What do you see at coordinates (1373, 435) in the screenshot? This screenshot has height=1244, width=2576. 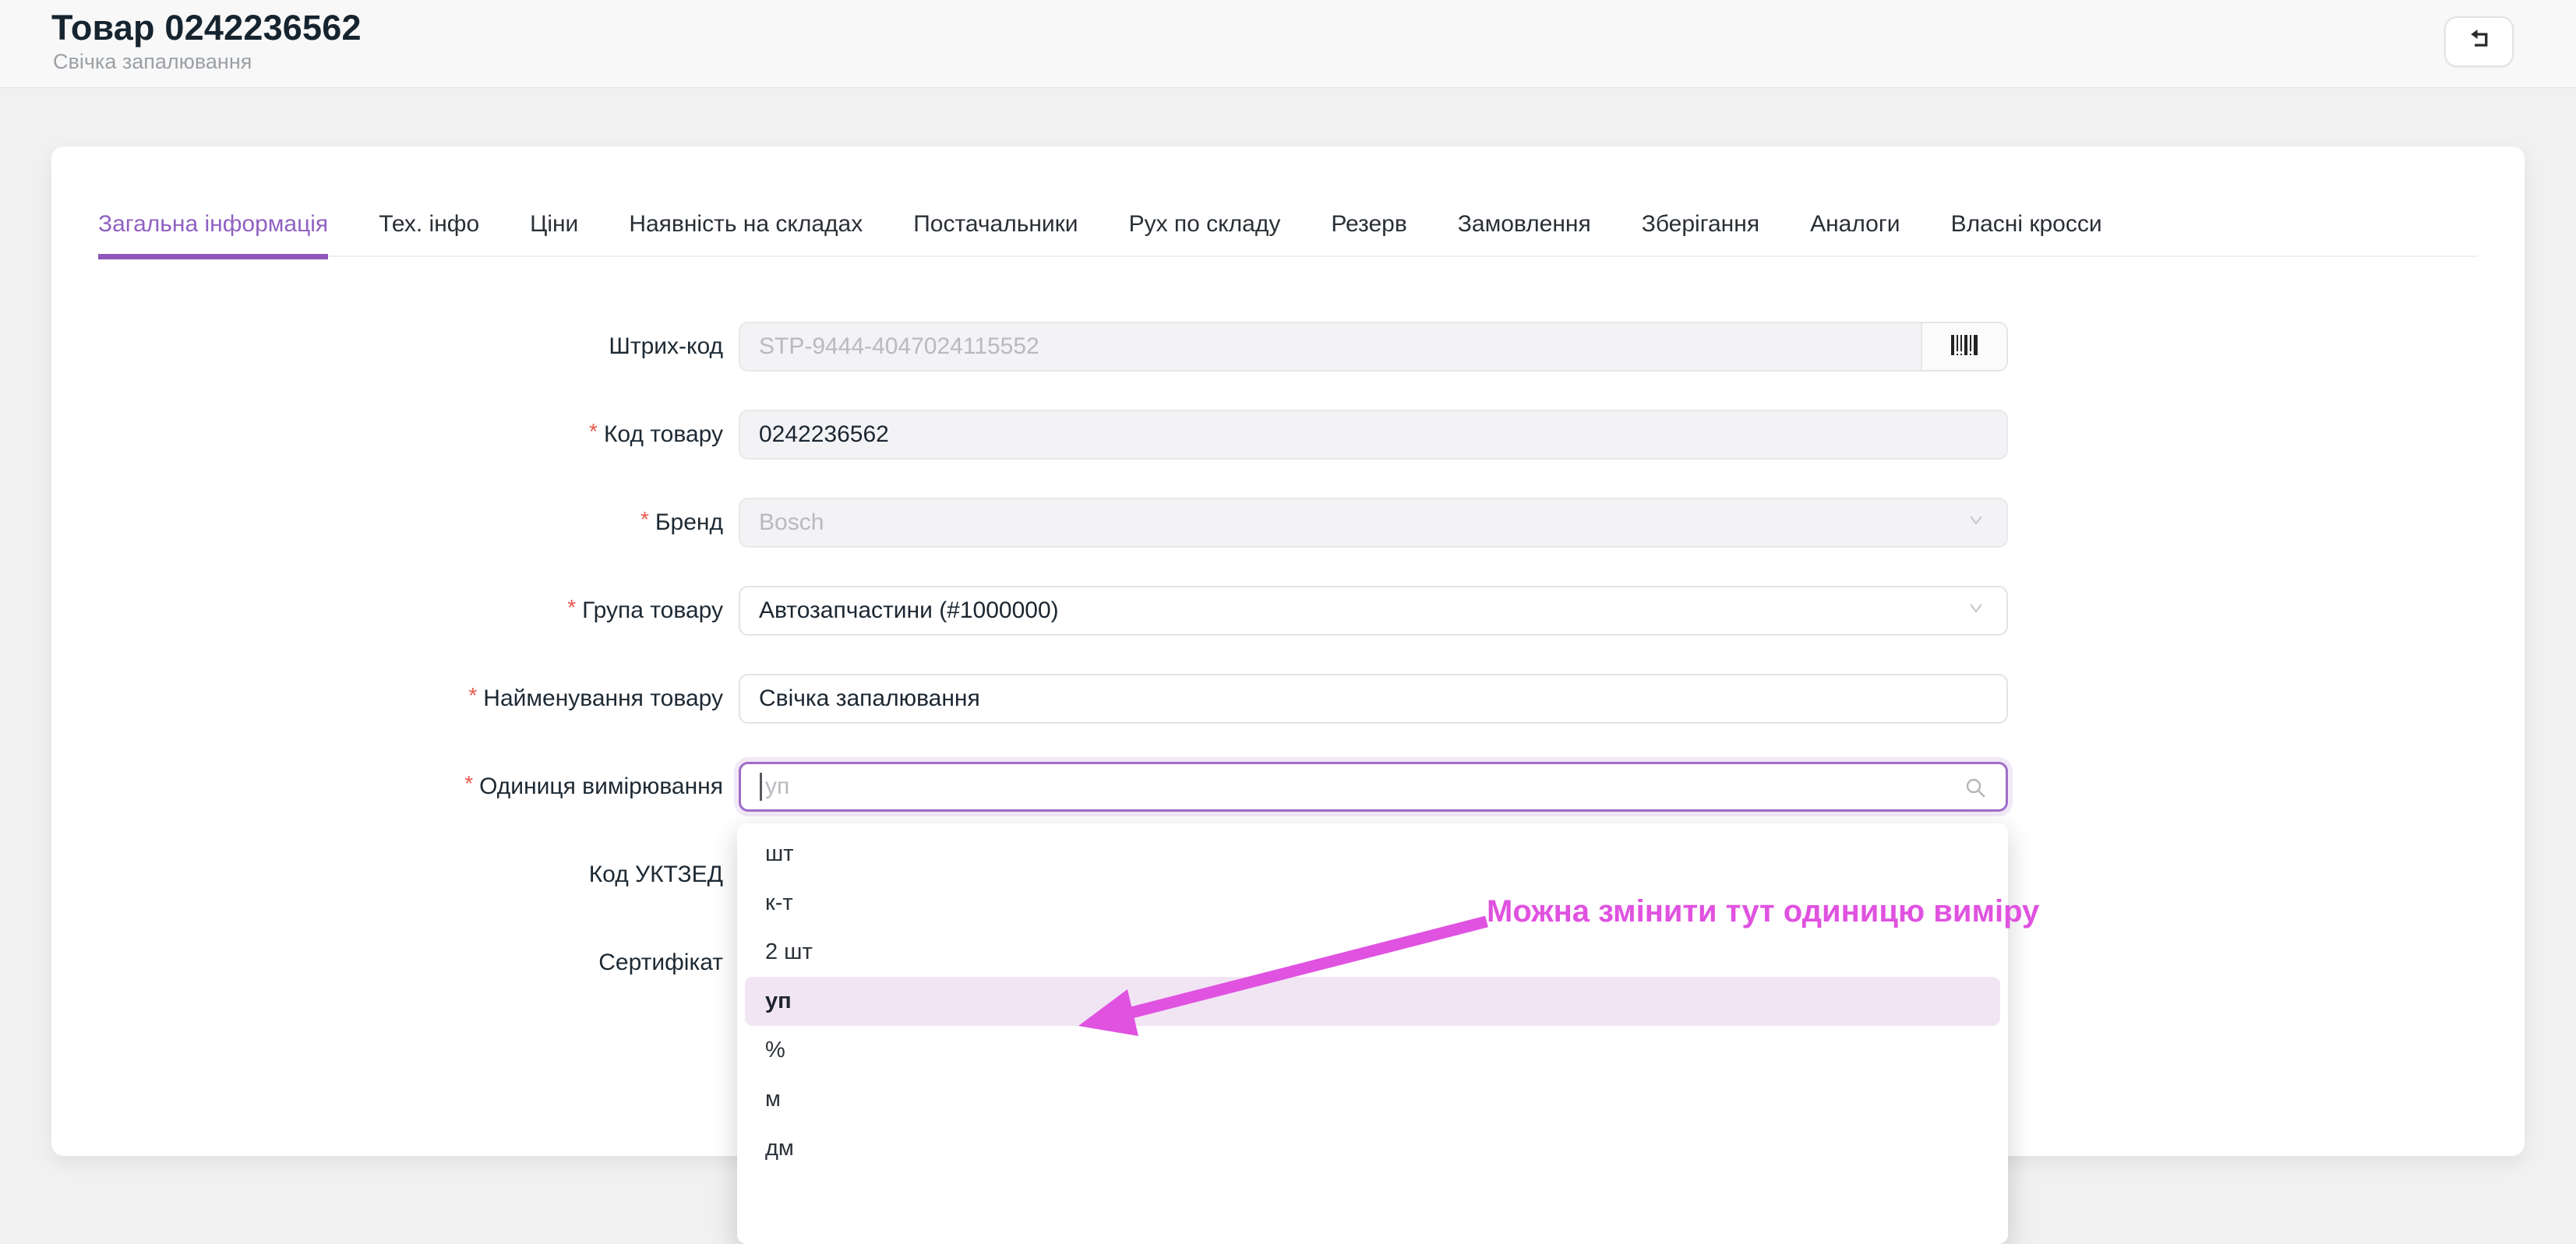 I see `product-code-input` at bounding box center [1373, 435].